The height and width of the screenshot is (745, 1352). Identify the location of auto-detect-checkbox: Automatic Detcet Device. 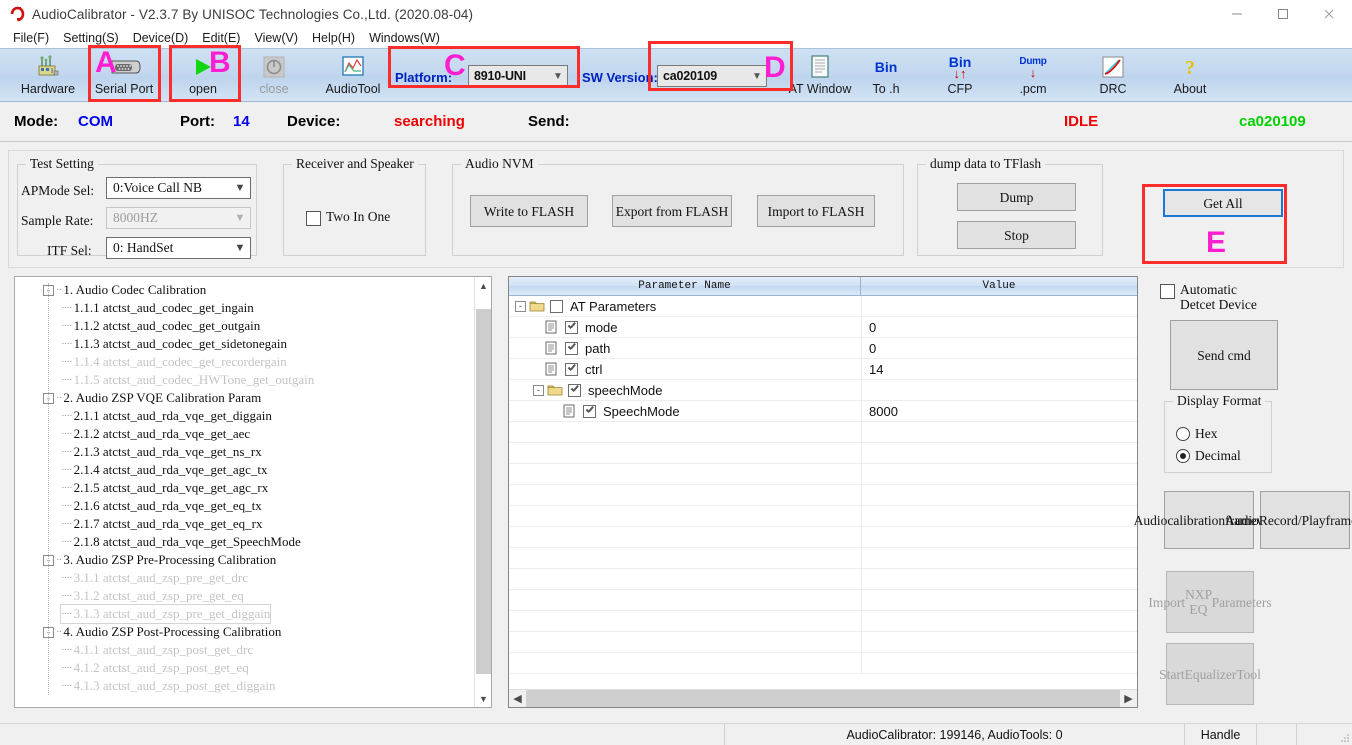
(1214, 297).